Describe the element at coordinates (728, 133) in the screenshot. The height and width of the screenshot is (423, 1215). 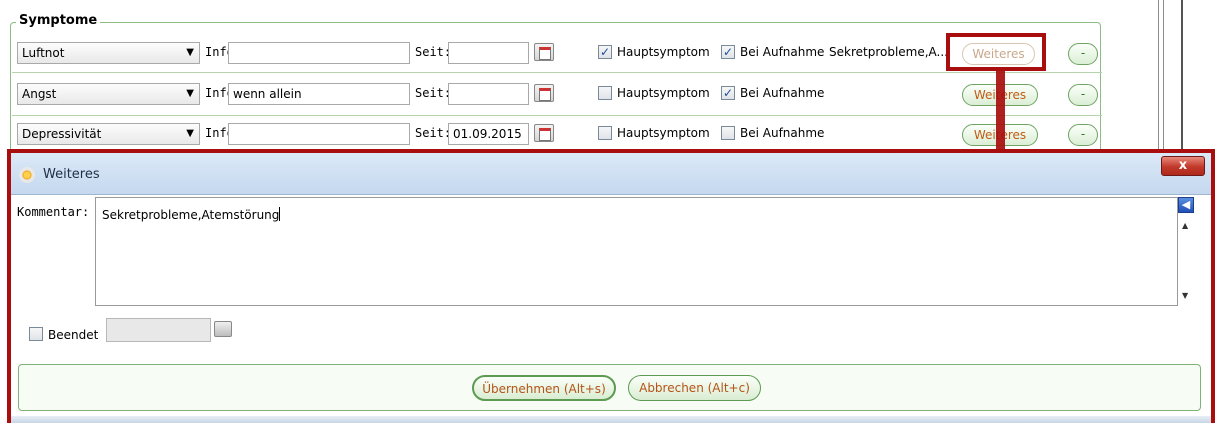
I see `bei-aufnahme-checkbox` at that location.